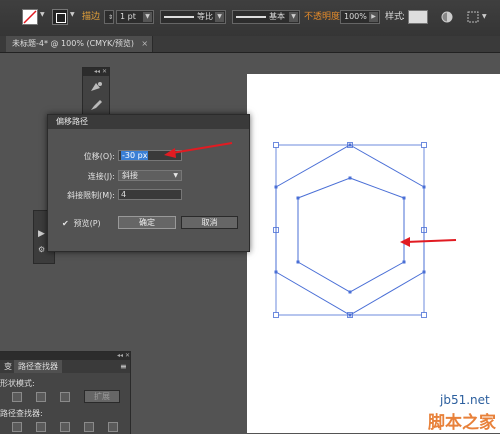 The height and width of the screenshot is (434, 500). I want to click on anchor-points, so click(350, 230).